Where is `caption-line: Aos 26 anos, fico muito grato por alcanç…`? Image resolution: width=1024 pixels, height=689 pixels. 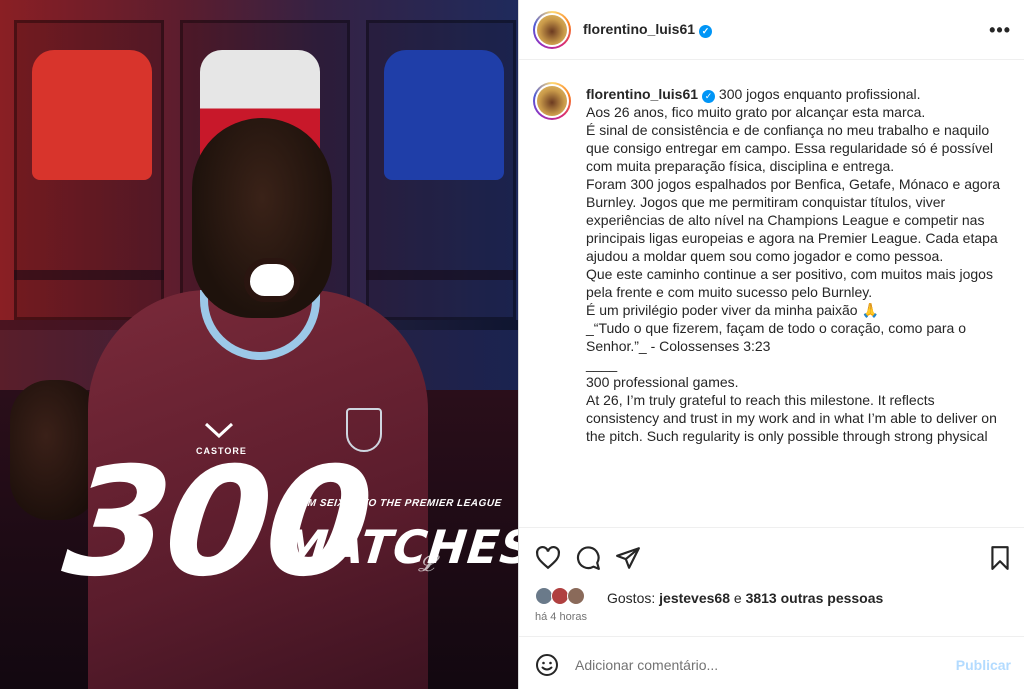 caption-line: Aos 26 anos, fico muito grato por alcanç… is located at coordinates (756, 112).